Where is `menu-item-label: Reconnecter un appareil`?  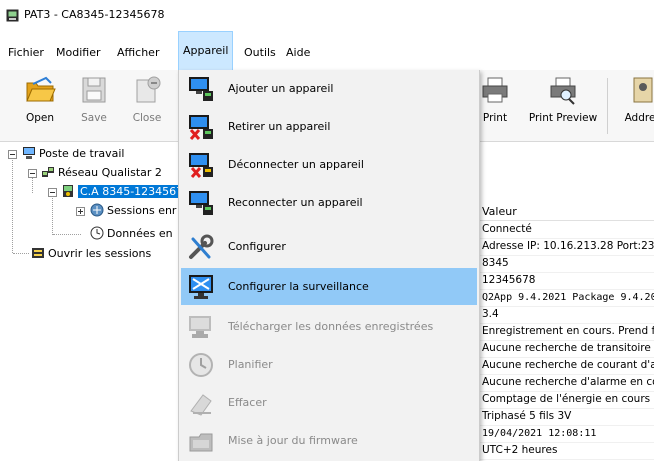 menu-item-label: Reconnecter un appareil is located at coordinates (295, 202).